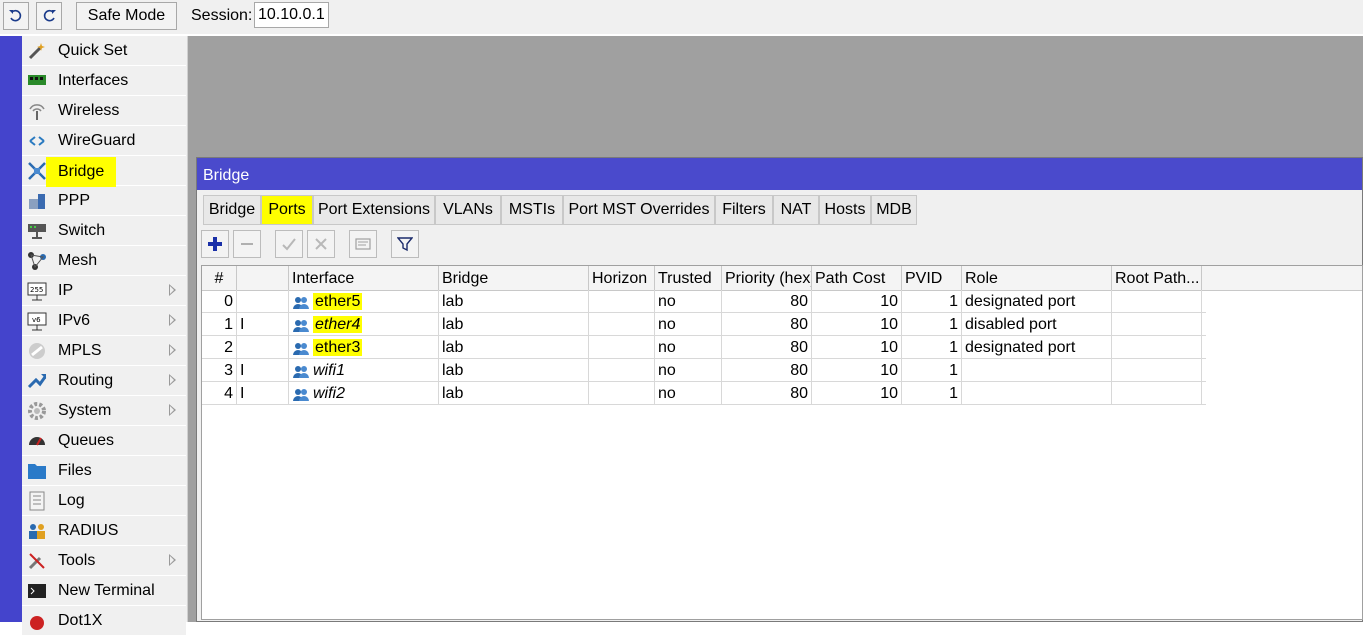  Describe the element at coordinates (37, 231) in the screenshot. I see `switch-icon` at that location.